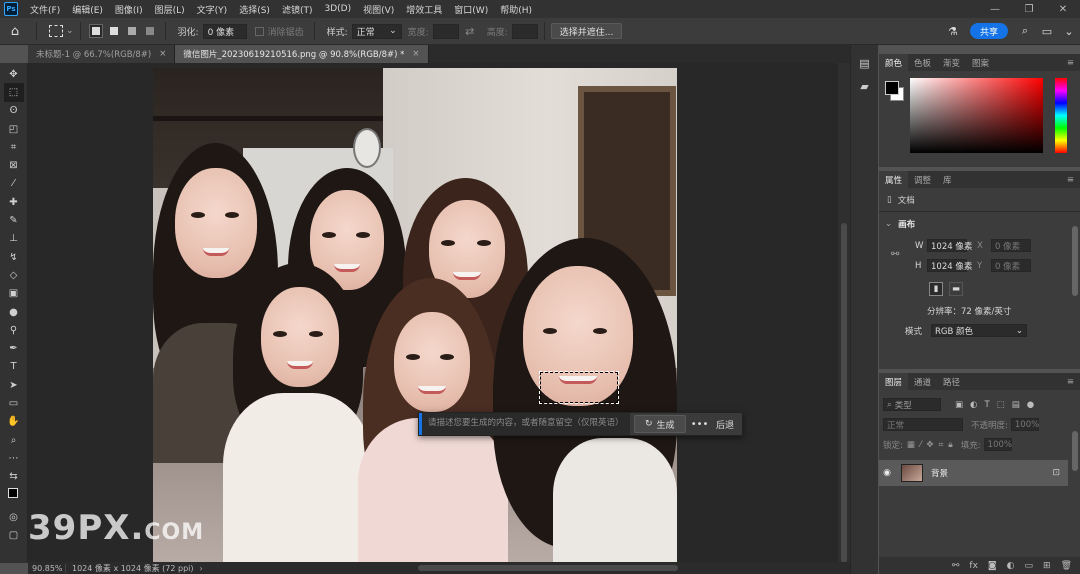  What do you see at coordinates (579, 387) in the screenshot?
I see `selection-marquee` at bounding box center [579, 387].